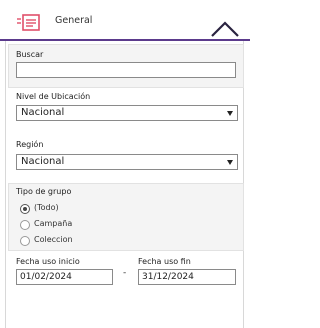  What do you see at coordinates (30, 144) in the screenshot?
I see `region-label: Región` at bounding box center [30, 144].